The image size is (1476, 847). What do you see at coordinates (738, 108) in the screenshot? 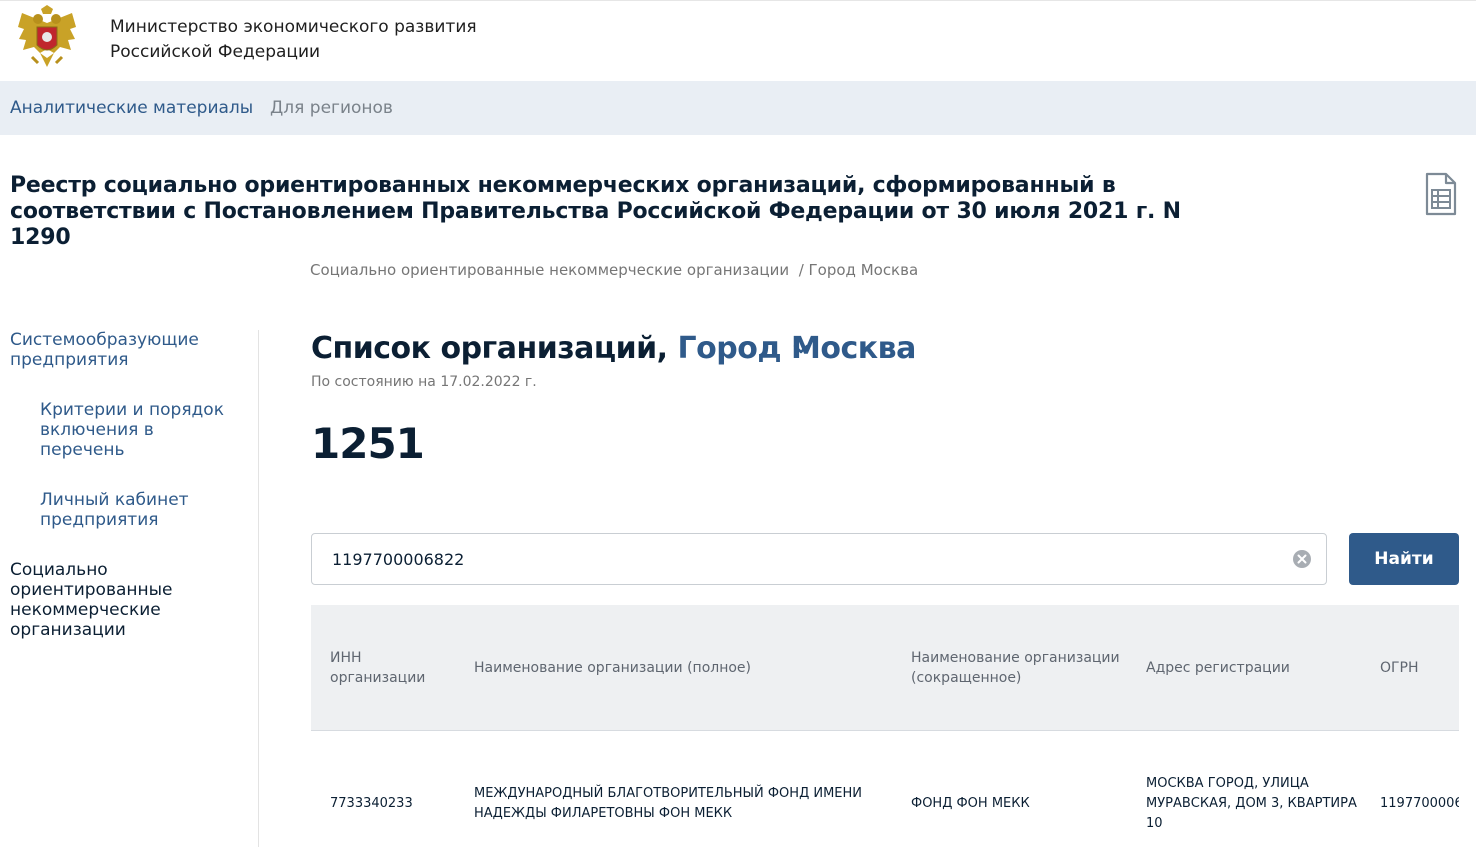
I see `main-nav: Аналитические материалы Для регионов` at bounding box center [738, 108].